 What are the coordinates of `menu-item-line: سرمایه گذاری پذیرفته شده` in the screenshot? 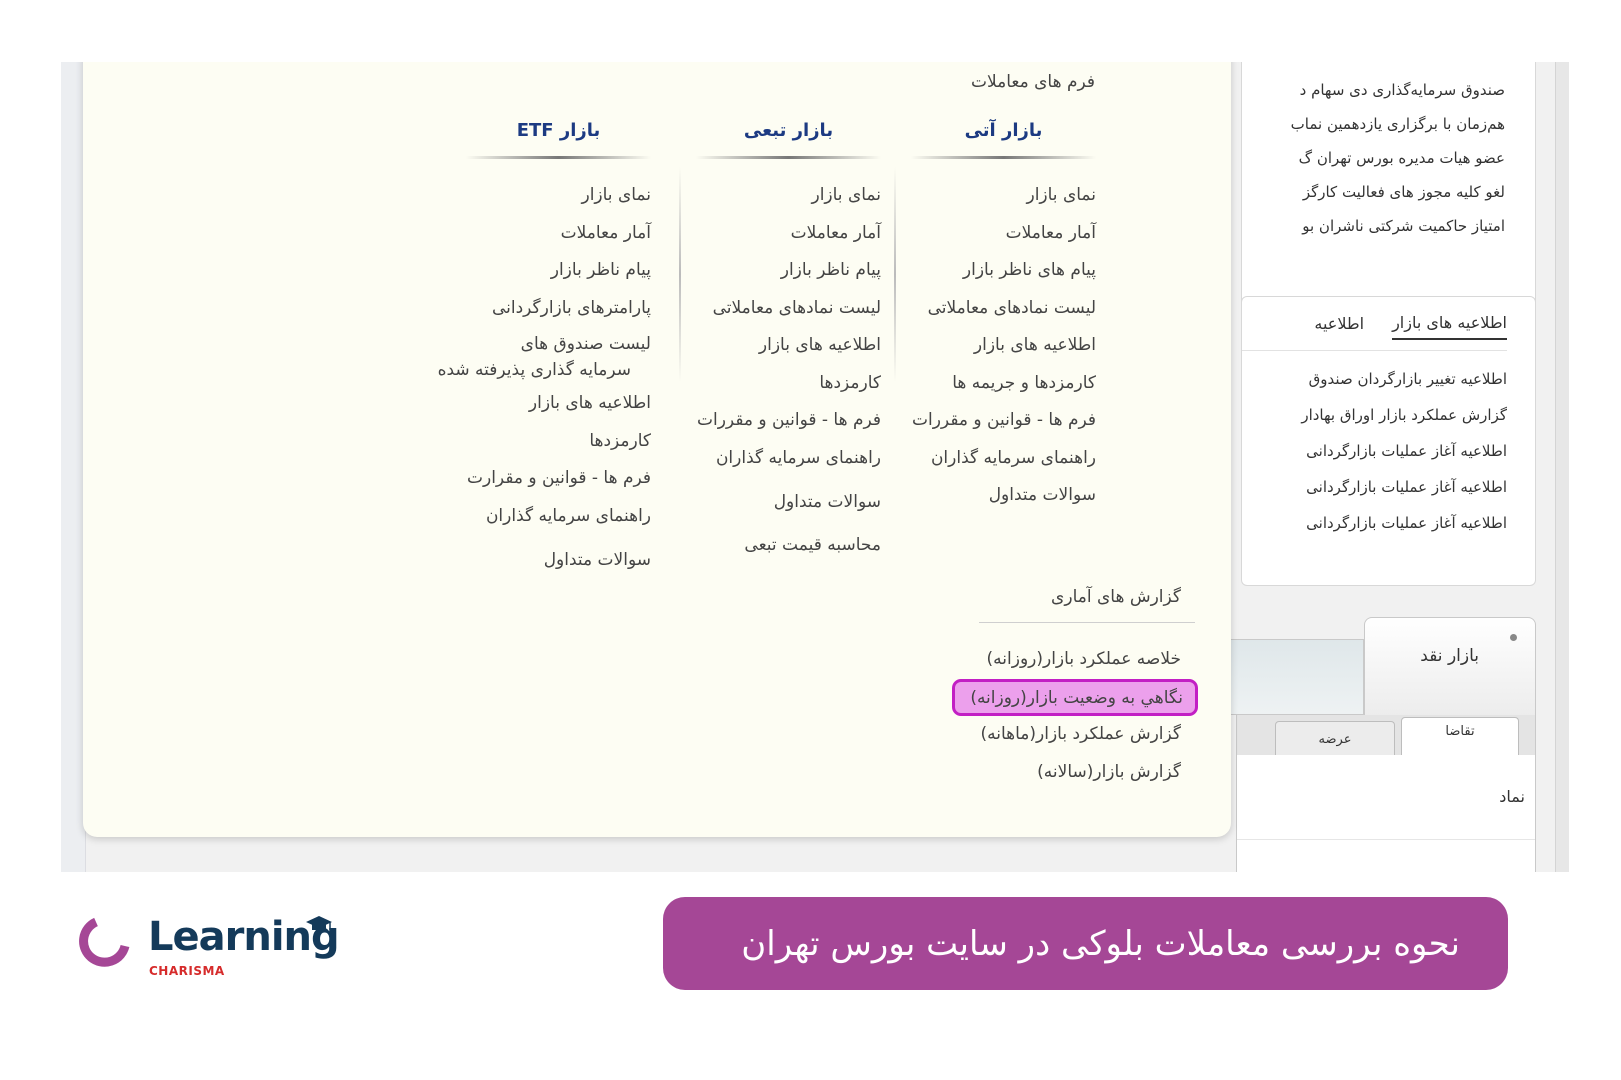 It's located at (534, 370).